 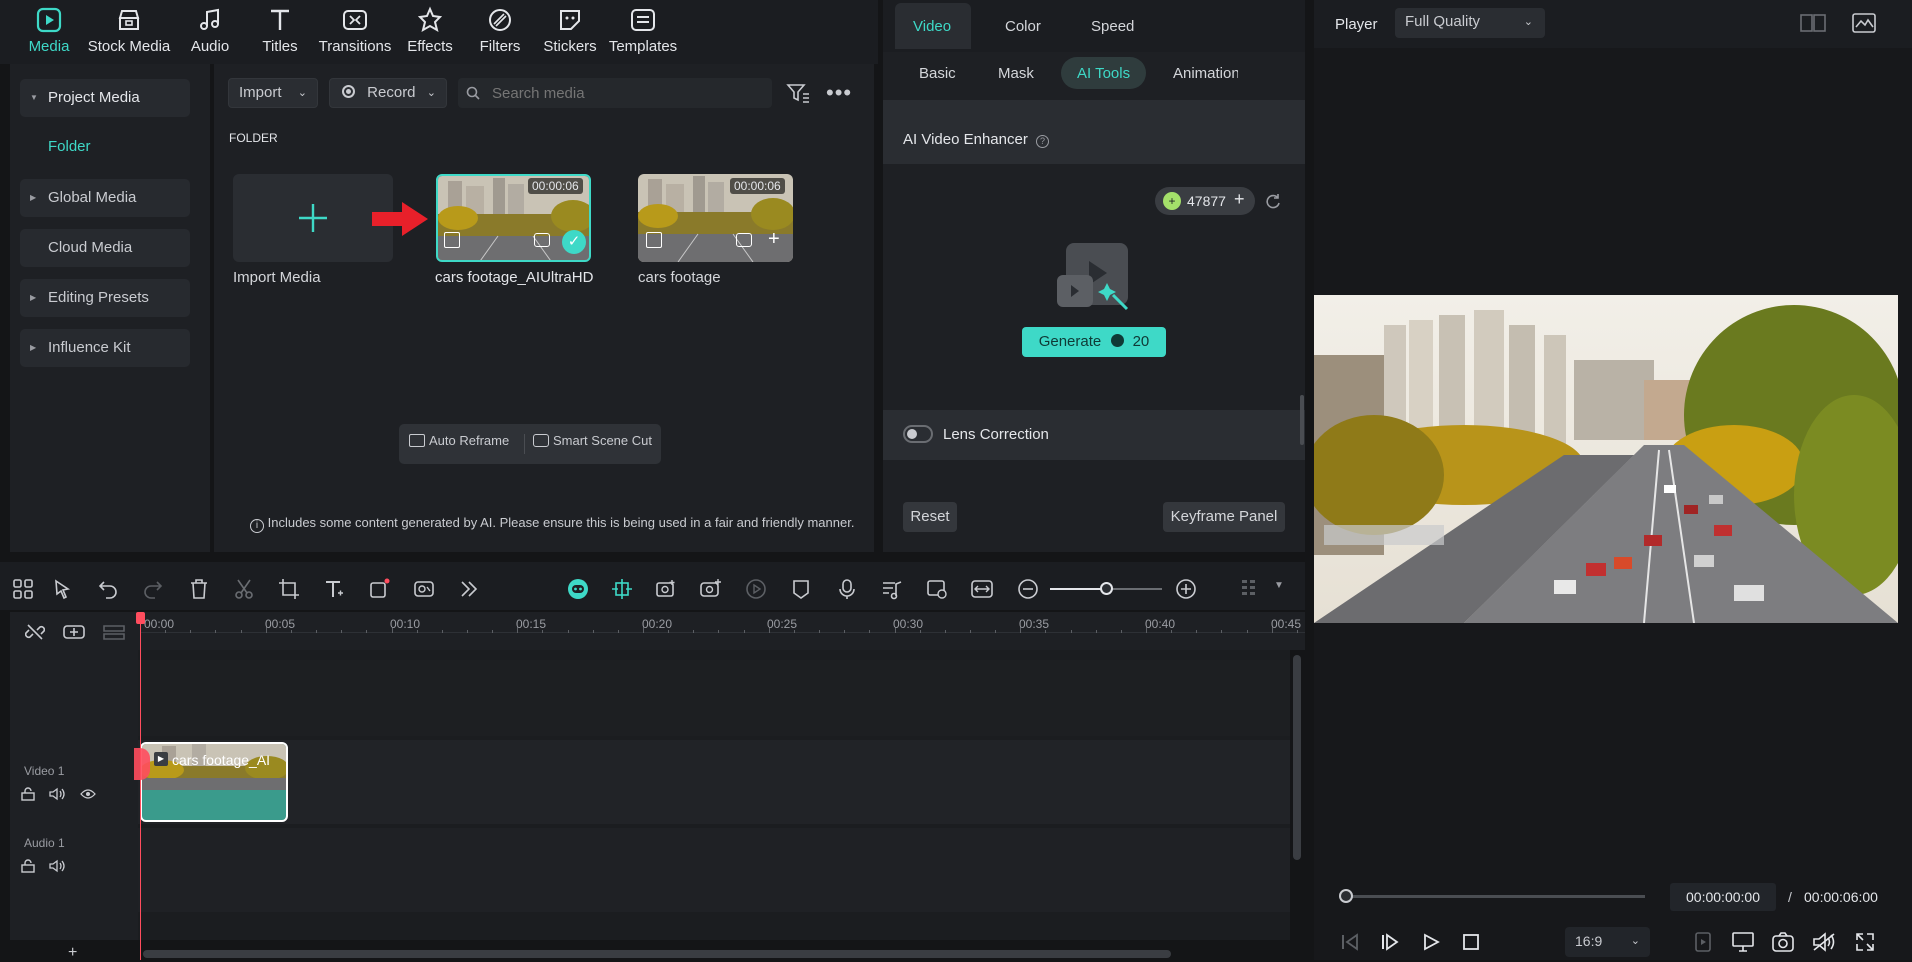 I want to click on refresh-icon, so click(x=1273, y=201).